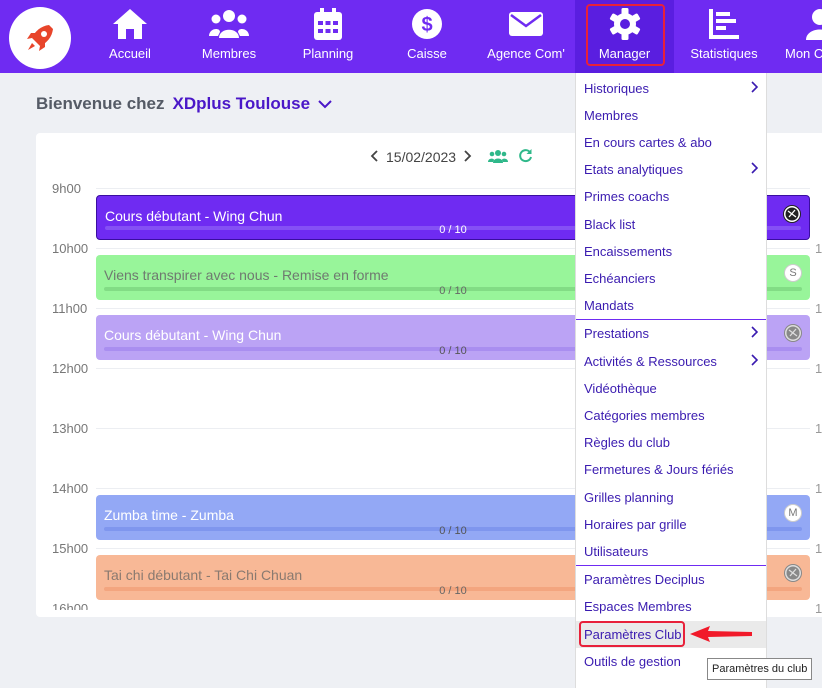  Describe the element at coordinates (620, 388) in the screenshot. I see `menu-item-label: Vidéothèque` at that location.